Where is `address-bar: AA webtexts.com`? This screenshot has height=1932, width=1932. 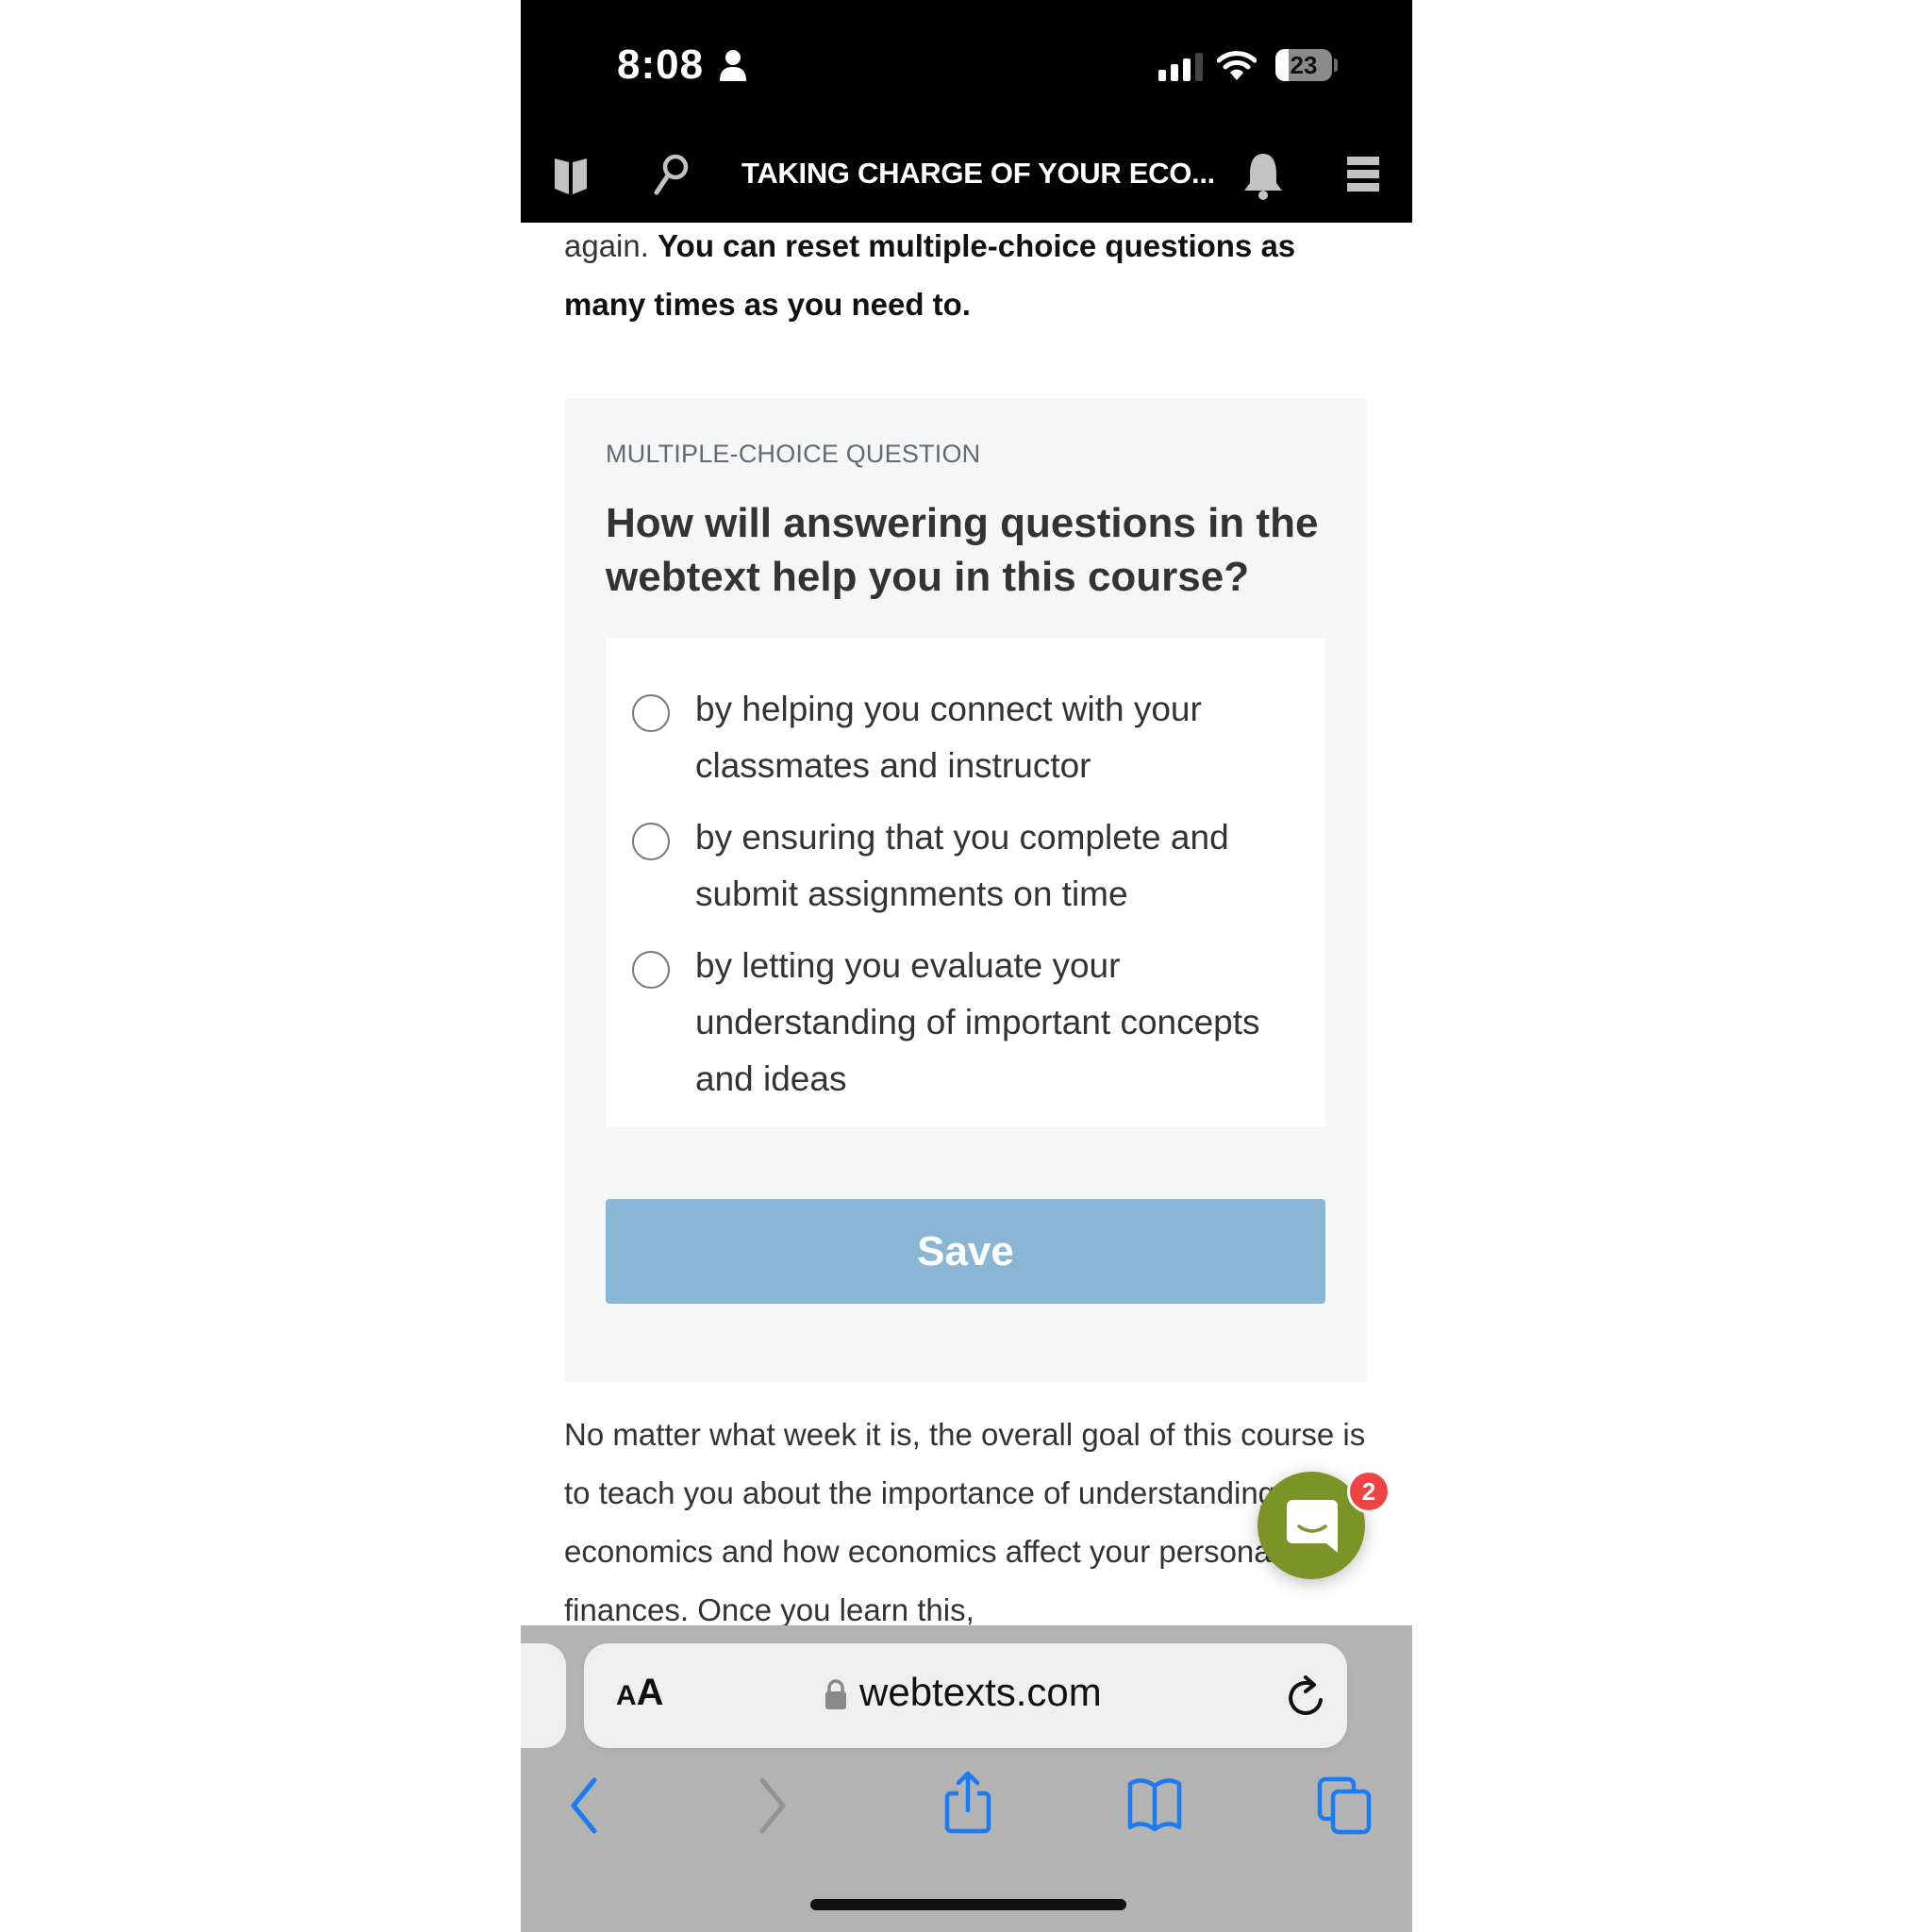
address-bar: AA webtexts.com is located at coordinates (965, 1696).